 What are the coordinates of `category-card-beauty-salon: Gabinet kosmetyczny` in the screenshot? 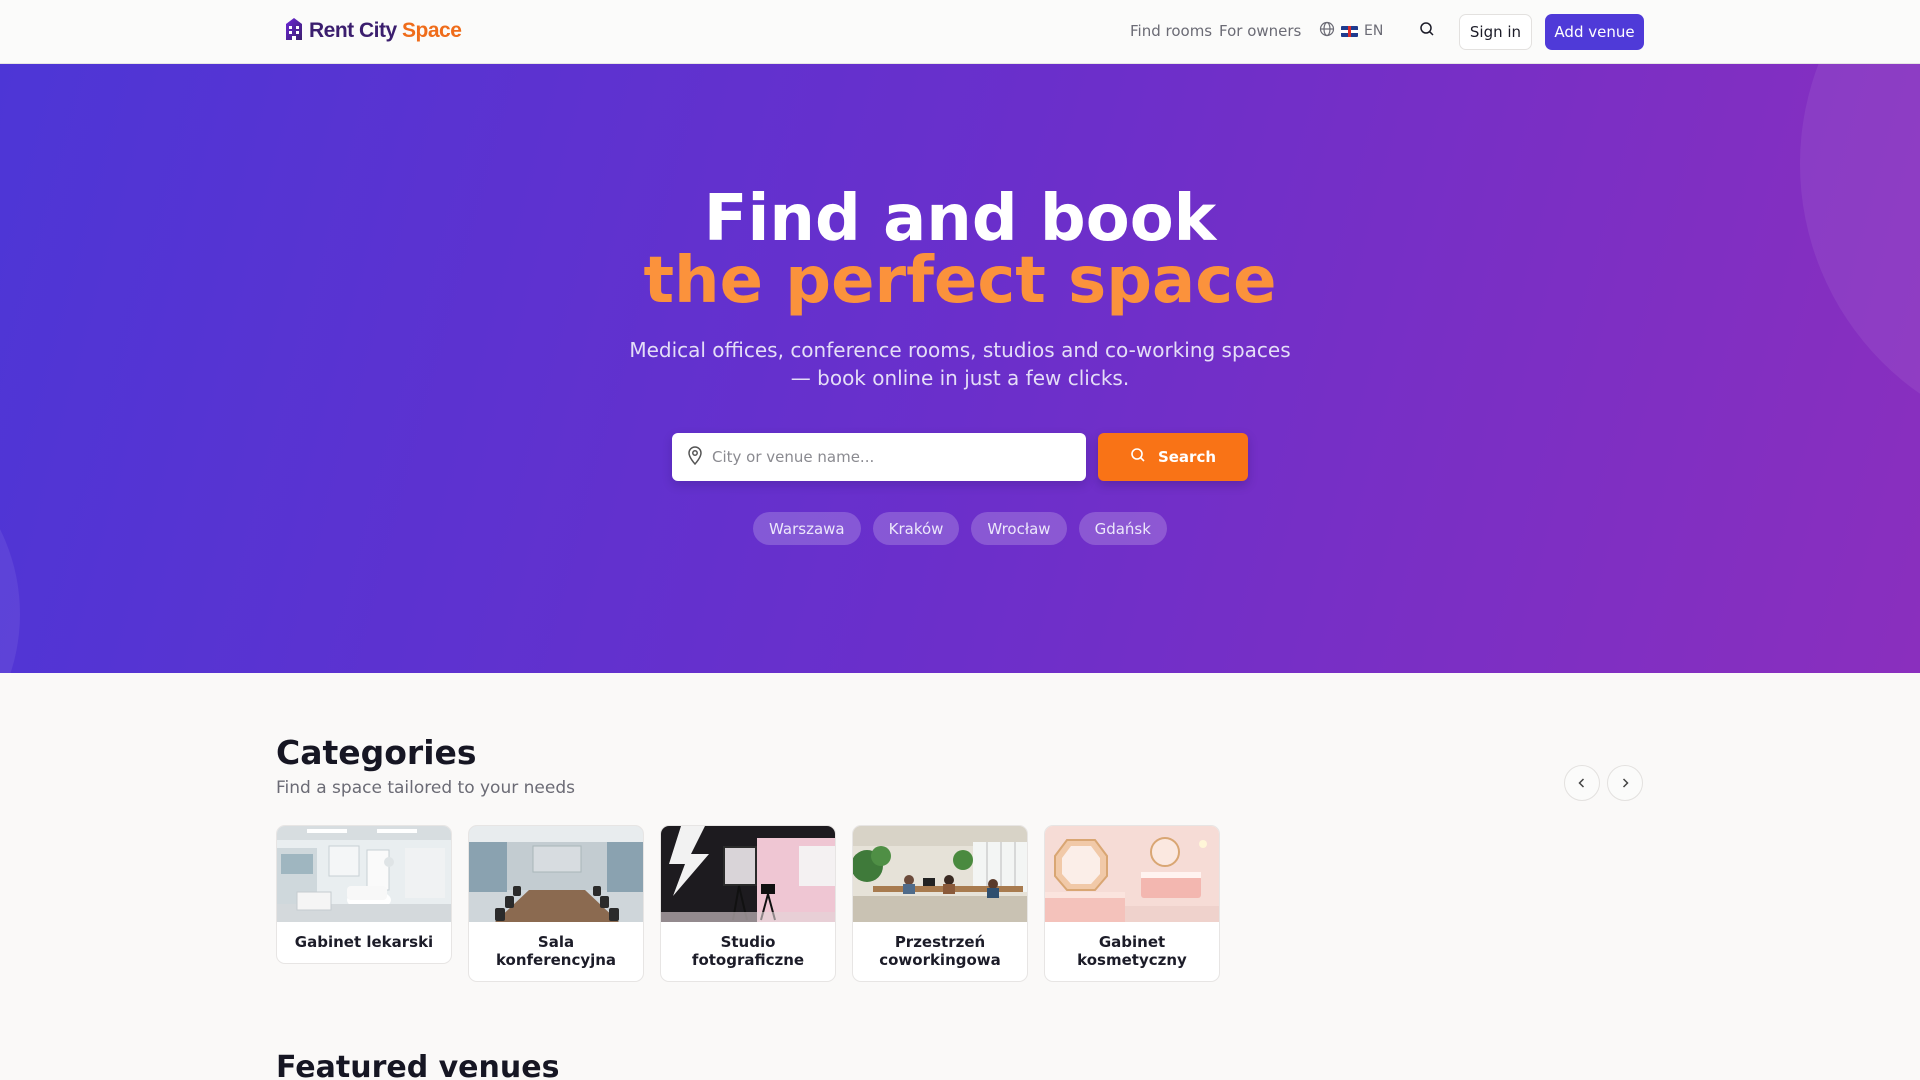 It's located at (1132, 903).